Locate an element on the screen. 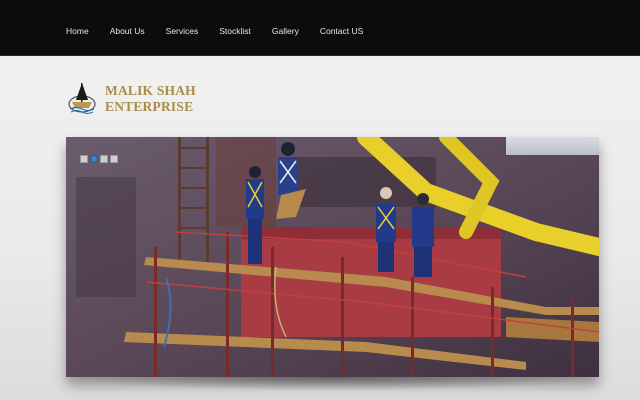 The height and width of the screenshot is (400, 640). brand-name: MALIK SHAH ENTERPRISE is located at coordinates (150, 99).